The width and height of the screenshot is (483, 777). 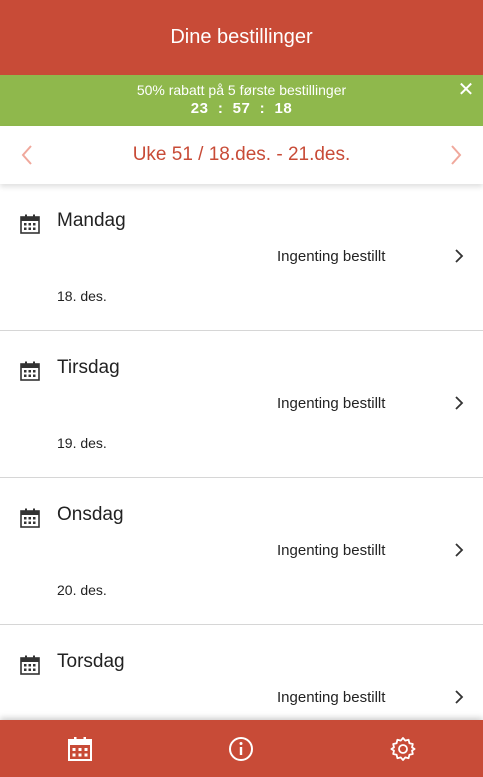 I want to click on day-name: Torsdag, so click(x=91, y=661).